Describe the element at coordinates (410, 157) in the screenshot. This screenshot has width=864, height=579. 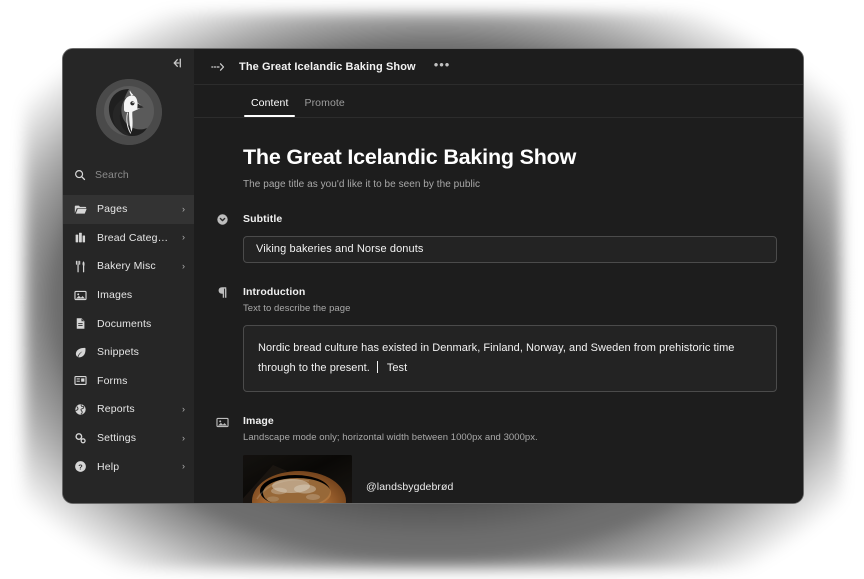
I see `page-title: The Great Icelandic Baking Show` at that location.